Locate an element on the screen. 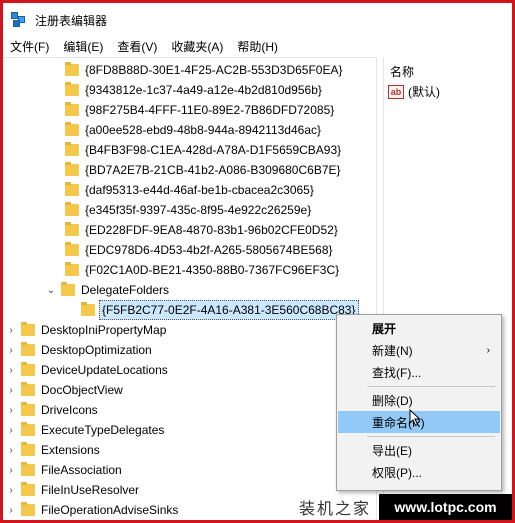 Image resolution: width=515 pixels, height=523 pixels. tree-item: {98F275B4-4FFF-11E0-89E2-7B86DFD72085} is located at coordinates (200, 110).